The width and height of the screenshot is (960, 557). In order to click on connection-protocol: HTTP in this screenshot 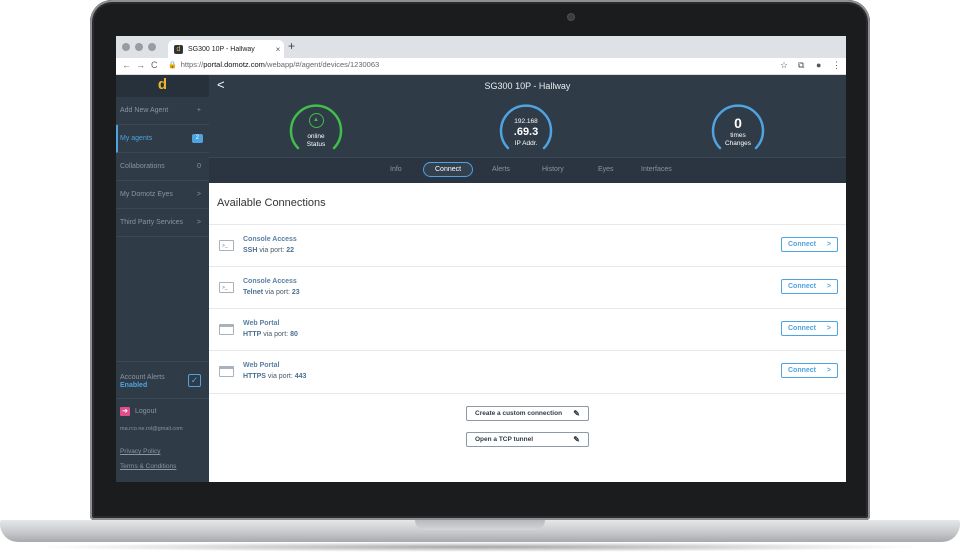, I will do `click(252, 334)`.